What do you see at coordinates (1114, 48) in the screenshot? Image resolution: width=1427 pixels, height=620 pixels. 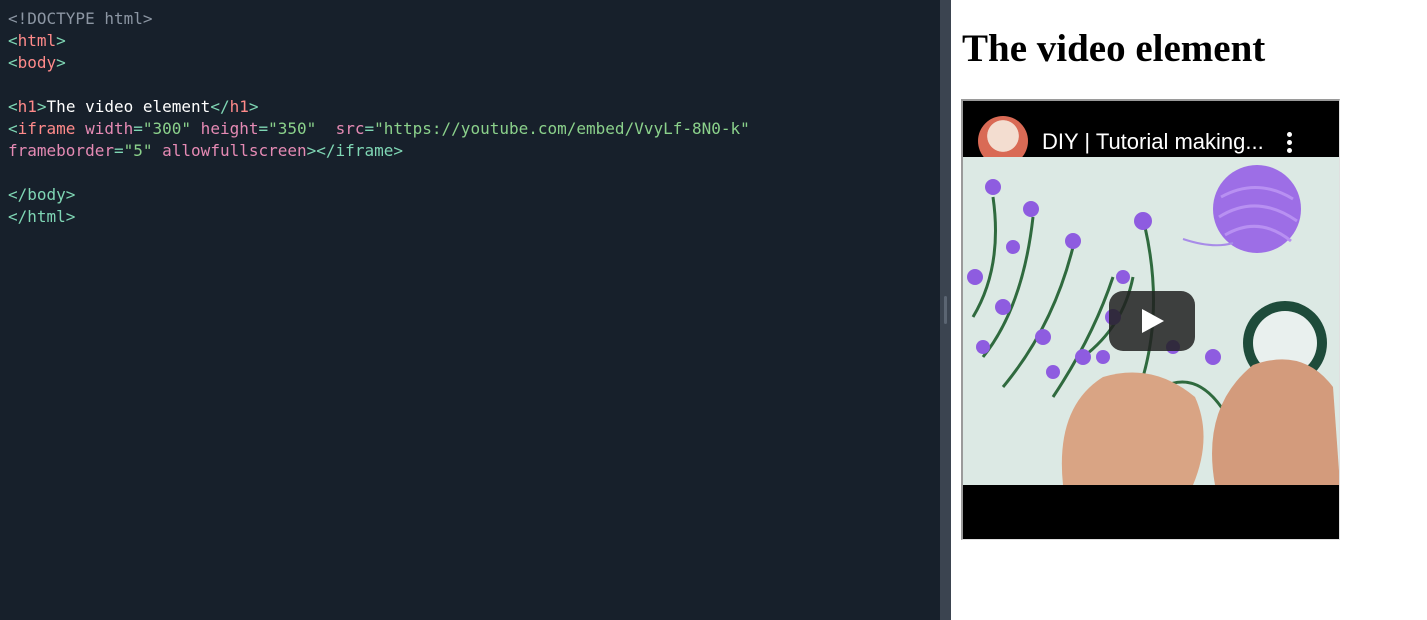 I see `page-heading: The video element` at bounding box center [1114, 48].